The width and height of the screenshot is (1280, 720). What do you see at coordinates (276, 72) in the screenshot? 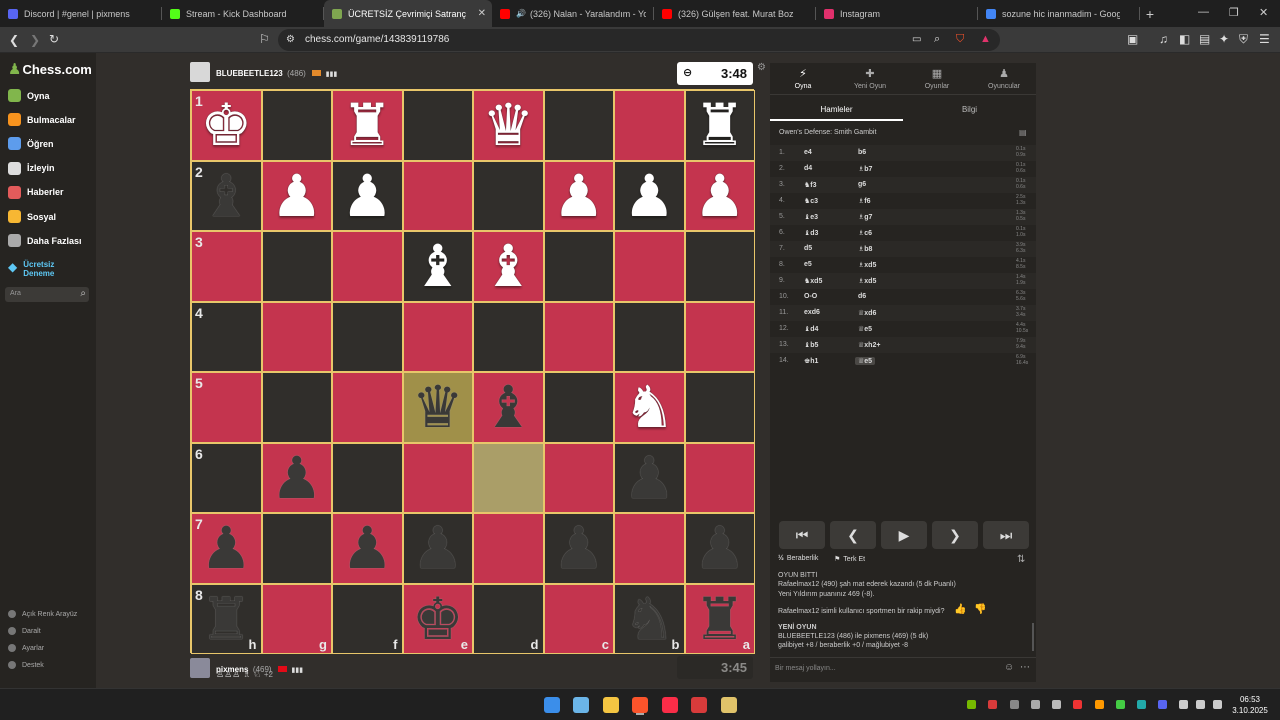
I see `top-player-info: BLUEBEETLE123 (486) ▮▮▮` at bounding box center [276, 72].